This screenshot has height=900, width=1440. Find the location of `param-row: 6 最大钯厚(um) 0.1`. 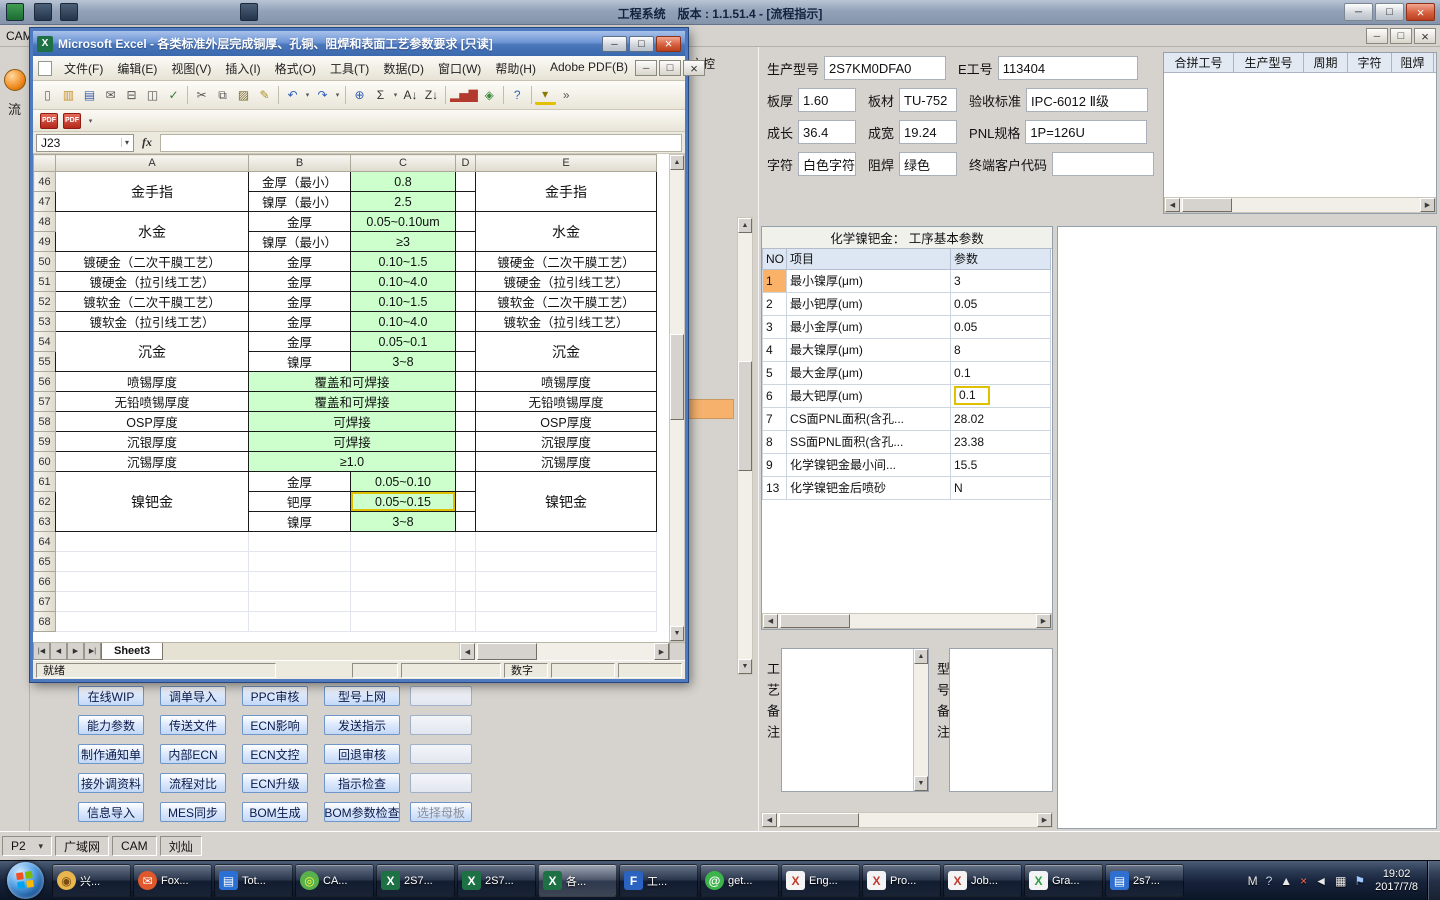

param-row: 6 最大钯厚(um) 0.1 is located at coordinates (906, 395).